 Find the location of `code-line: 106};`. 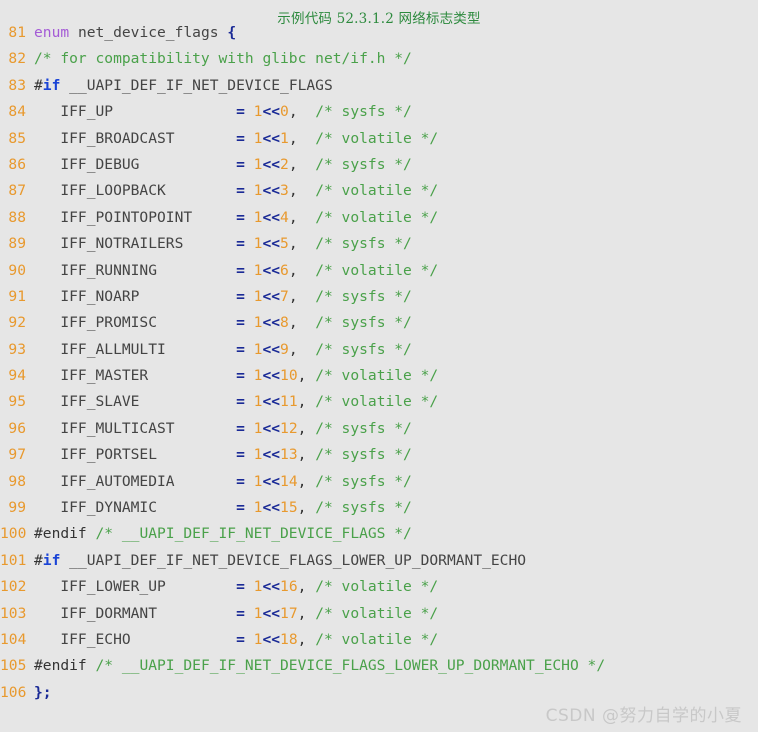

code-line: 106}; is located at coordinates (379, 693).